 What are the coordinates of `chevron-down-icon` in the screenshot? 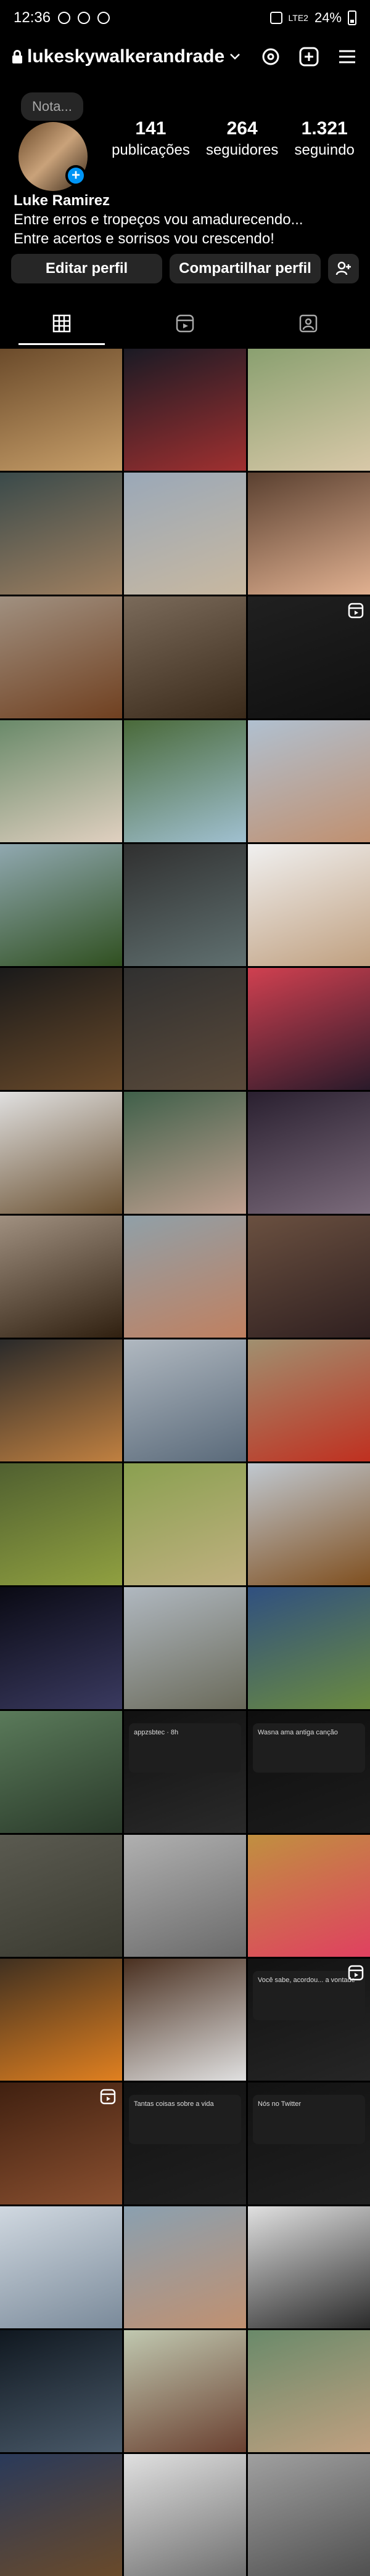 It's located at (235, 57).